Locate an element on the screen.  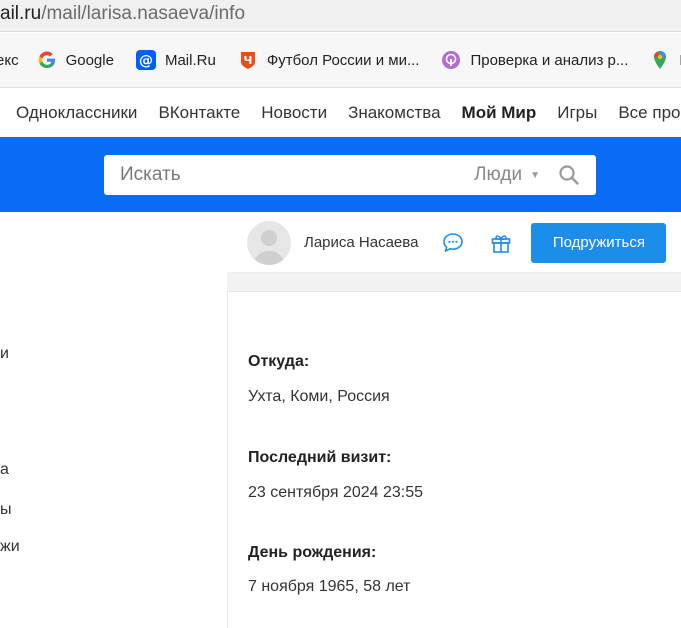
address-bar: ail.ru/mail/larisa.nasaeva/info is located at coordinates (340, 16).